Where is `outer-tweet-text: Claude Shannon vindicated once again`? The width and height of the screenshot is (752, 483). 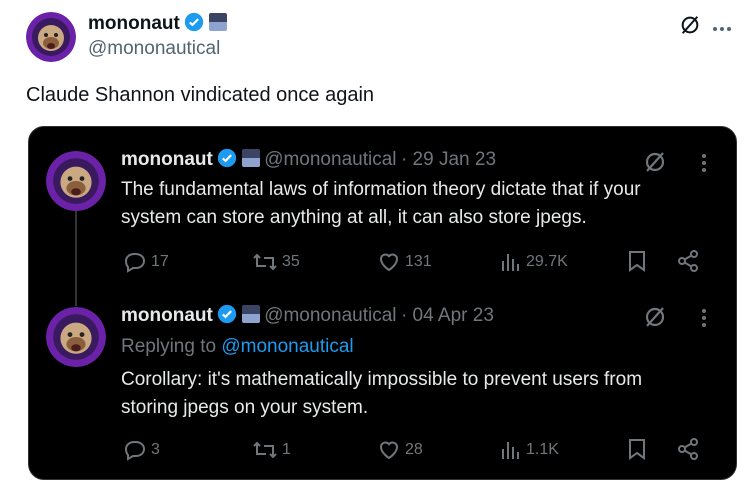 outer-tweet-text: Claude Shannon vindicated once again is located at coordinates (200, 95).